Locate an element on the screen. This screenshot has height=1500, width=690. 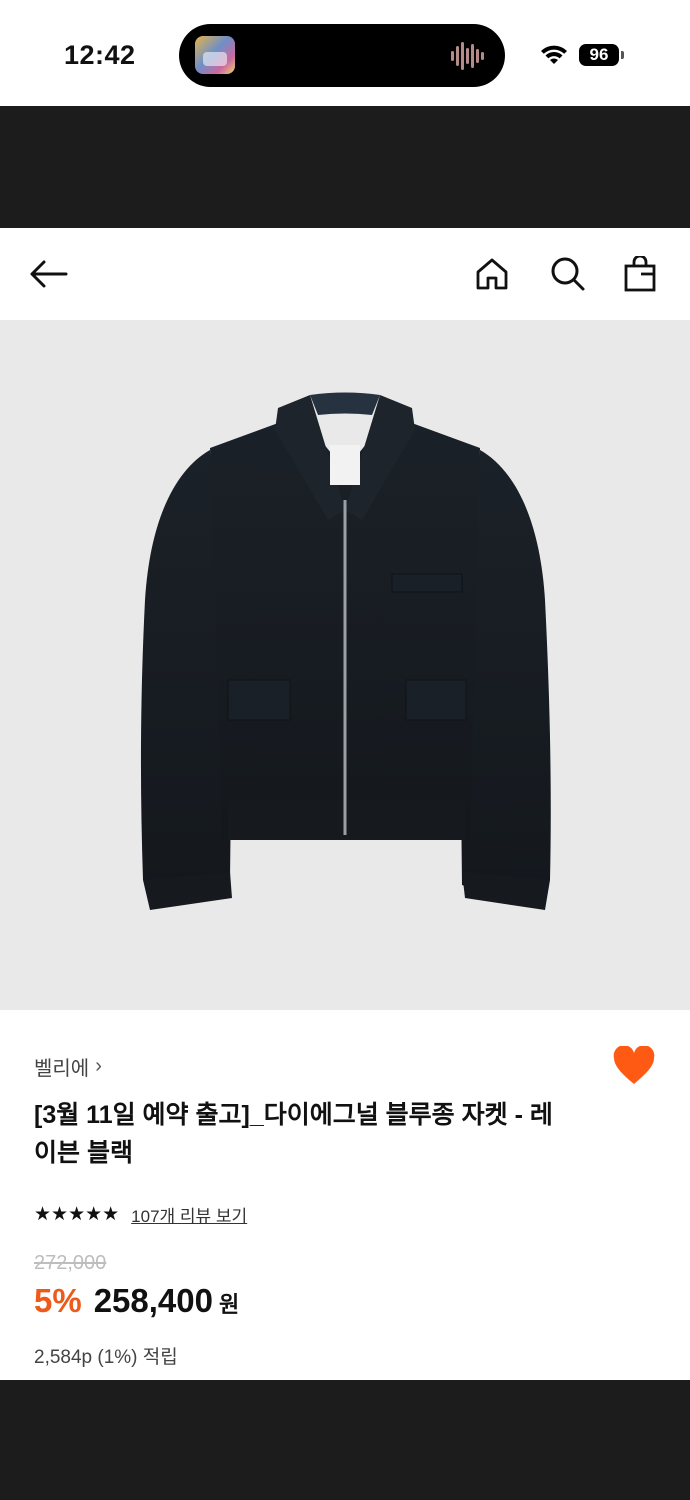
product-title-line-2: 이븐 블랙 is located at coordinates (83, 1153).